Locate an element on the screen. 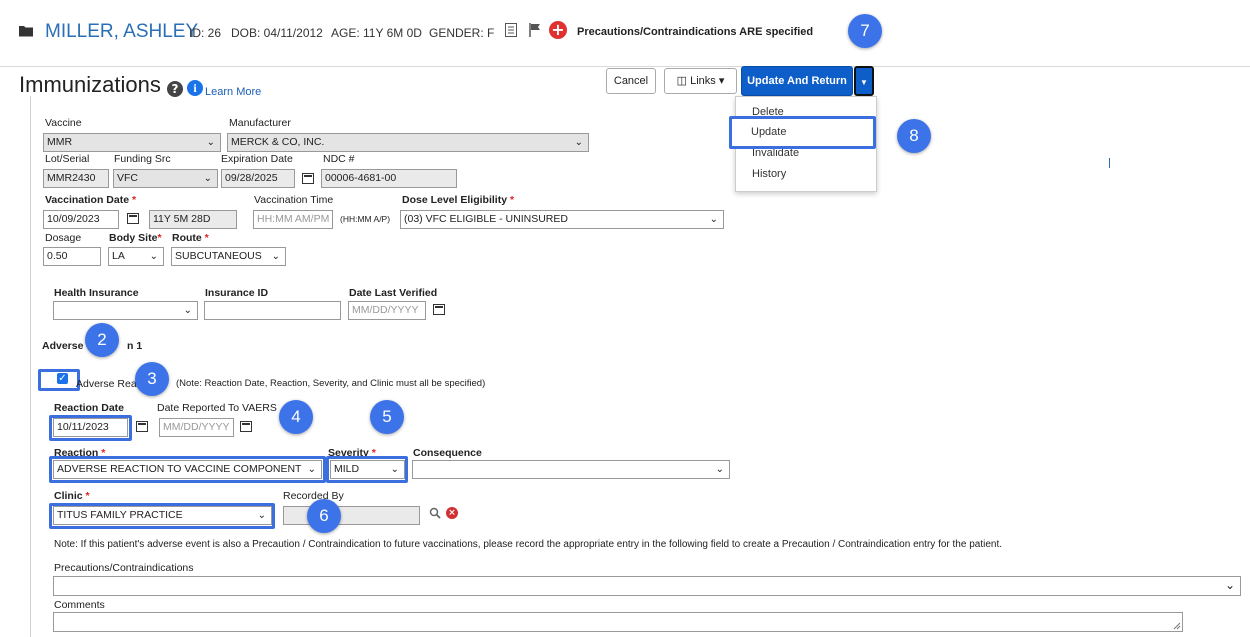 The image size is (1250, 637). health-insurance-label: Health Insurance is located at coordinates (96, 293).